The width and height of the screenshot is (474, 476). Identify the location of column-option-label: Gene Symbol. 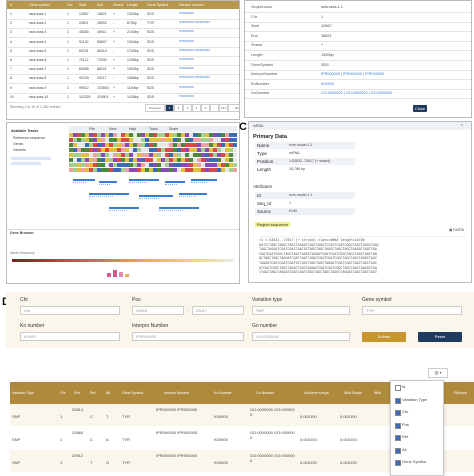
(414, 461).